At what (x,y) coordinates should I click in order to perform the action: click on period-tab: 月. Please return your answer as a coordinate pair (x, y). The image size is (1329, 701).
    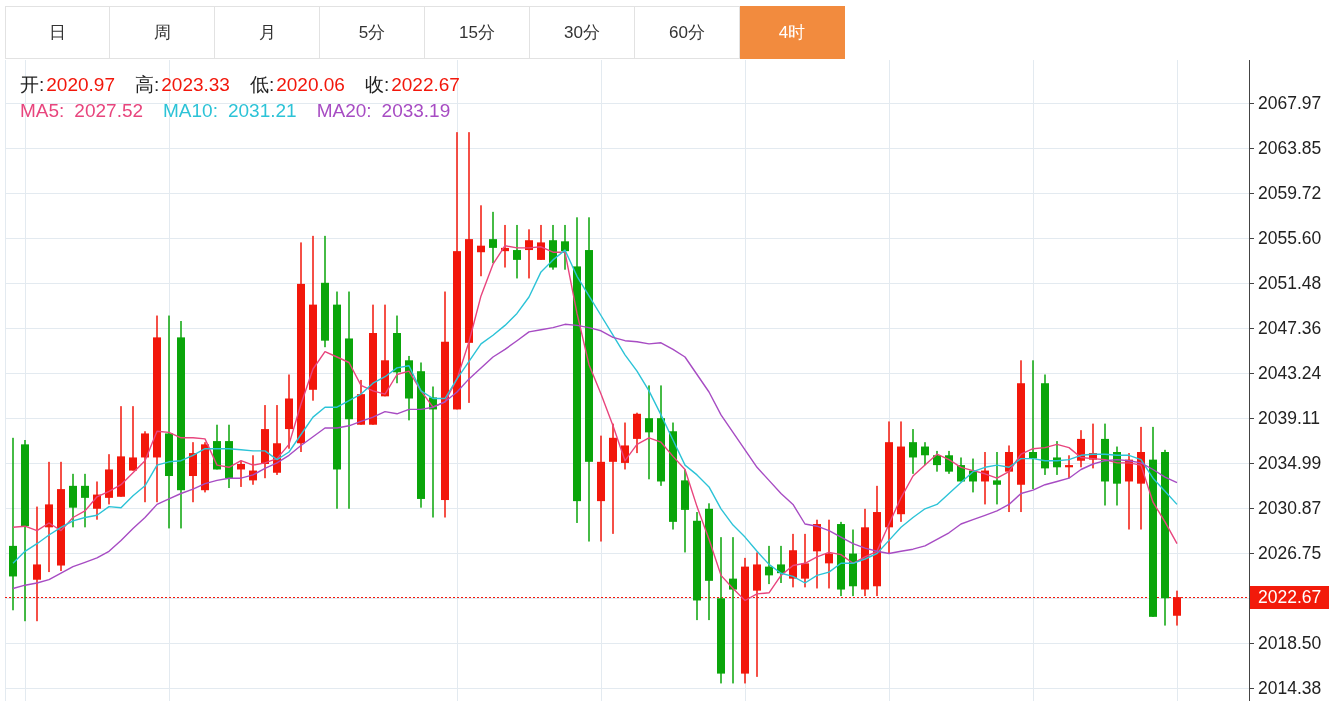
    Looking at the image, I should click on (267, 32).